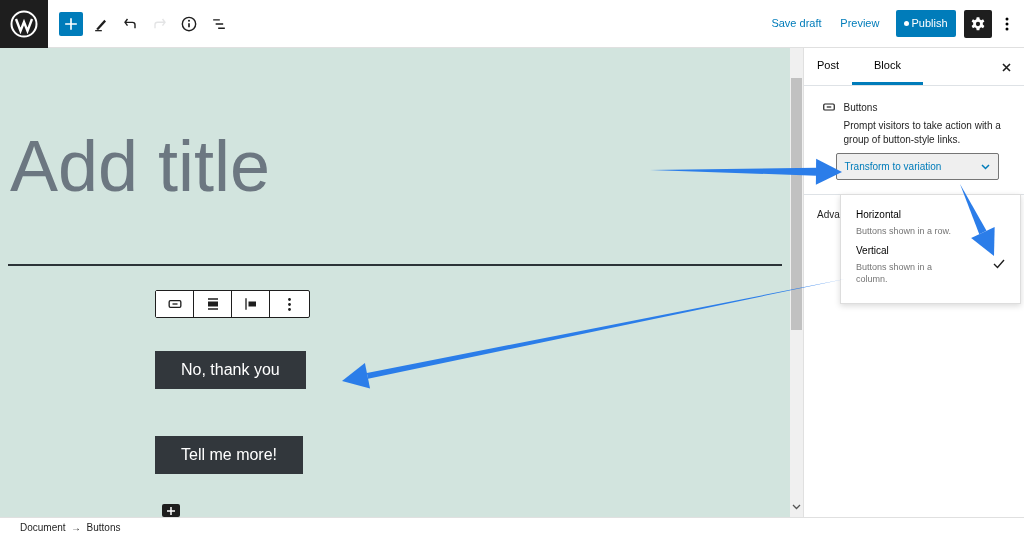  Describe the element at coordinates (175, 304) in the screenshot. I see `buttons-button` at that location.